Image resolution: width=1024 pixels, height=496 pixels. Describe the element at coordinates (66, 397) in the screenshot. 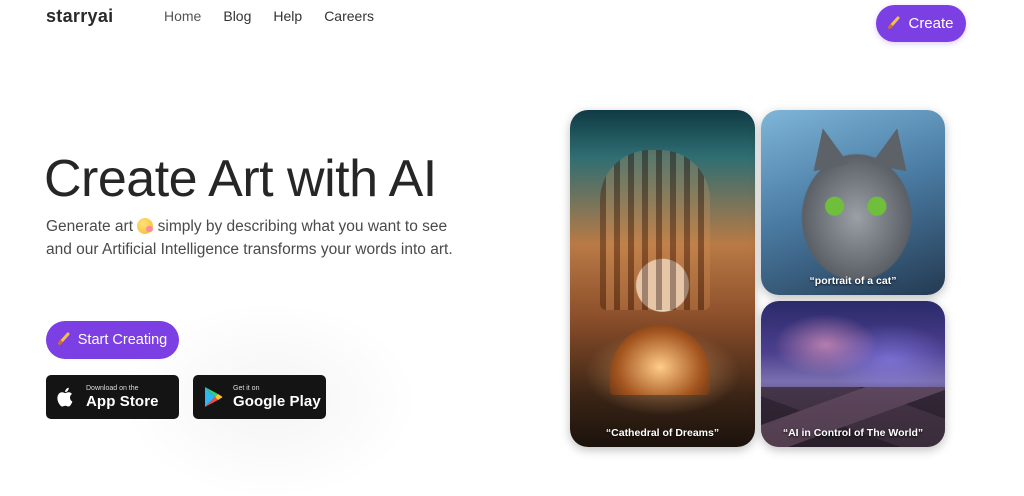

I see `apple-icon` at that location.